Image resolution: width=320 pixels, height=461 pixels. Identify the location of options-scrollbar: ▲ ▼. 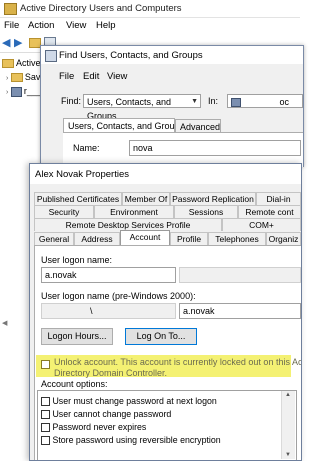
(288, 425).